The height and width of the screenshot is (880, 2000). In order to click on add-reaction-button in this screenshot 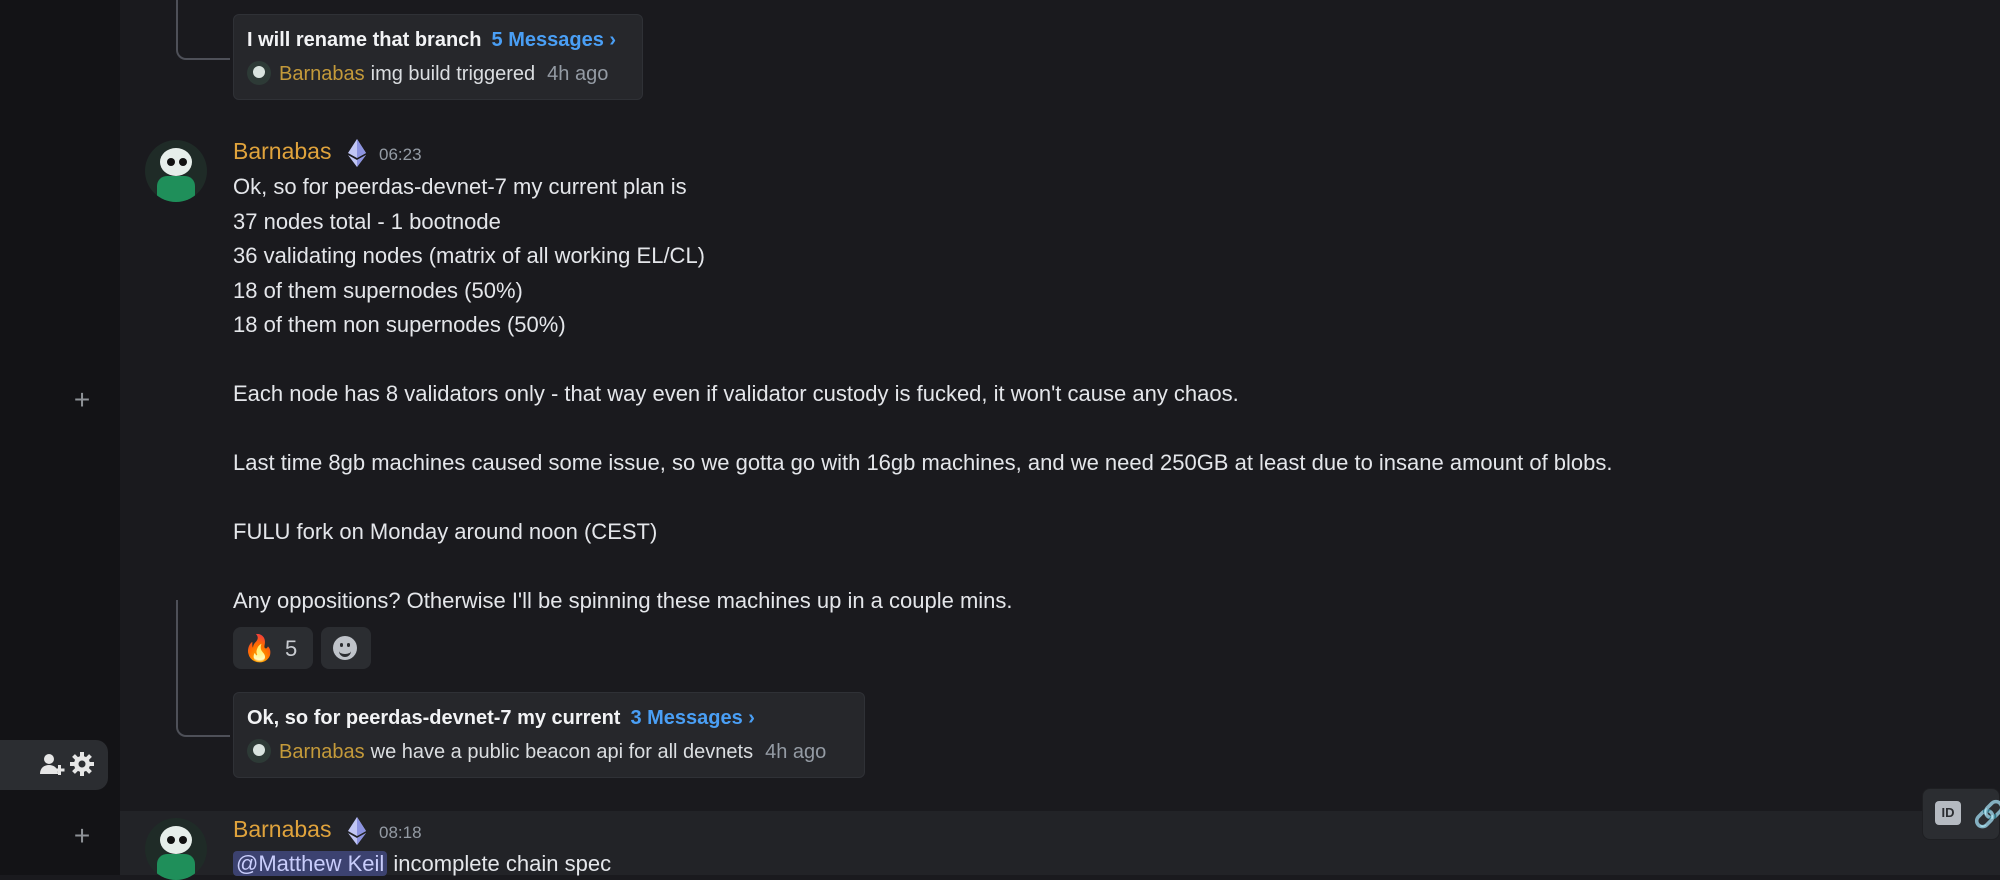, I will do `click(346, 648)`.